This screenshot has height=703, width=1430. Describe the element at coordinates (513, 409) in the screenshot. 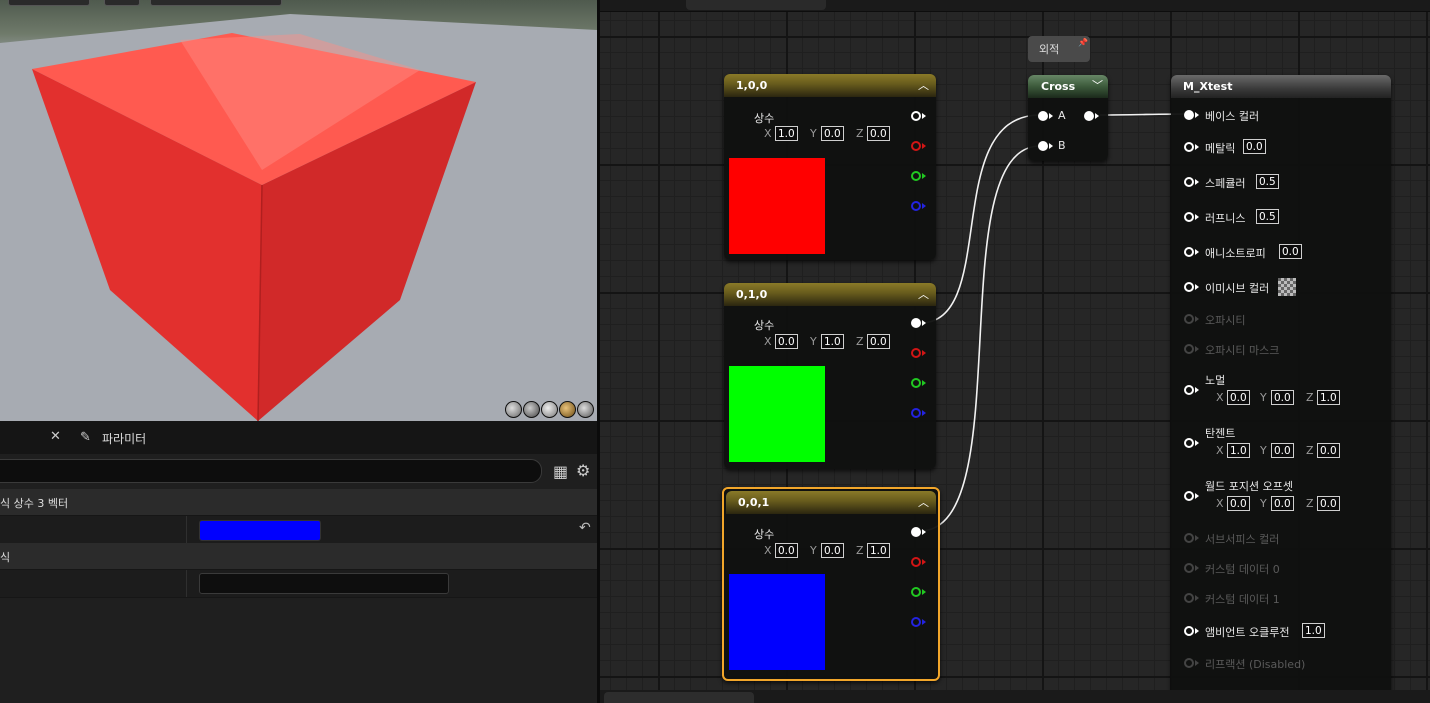

I see `cylinder-preview-icon` at that location.